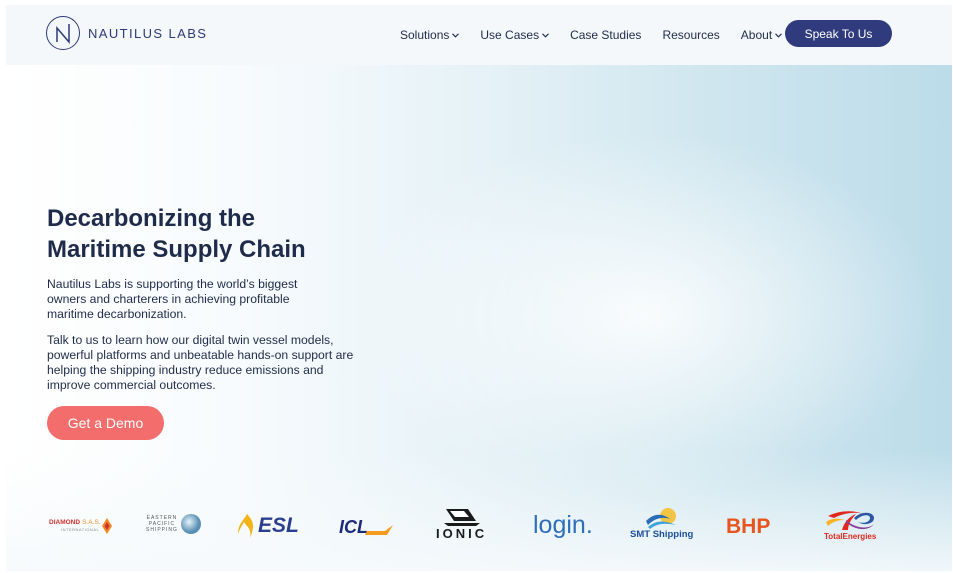  What do you see at coordinates (190, 524) in the screenshot?
I see `globe-icon` at bounding box center [190, 524].